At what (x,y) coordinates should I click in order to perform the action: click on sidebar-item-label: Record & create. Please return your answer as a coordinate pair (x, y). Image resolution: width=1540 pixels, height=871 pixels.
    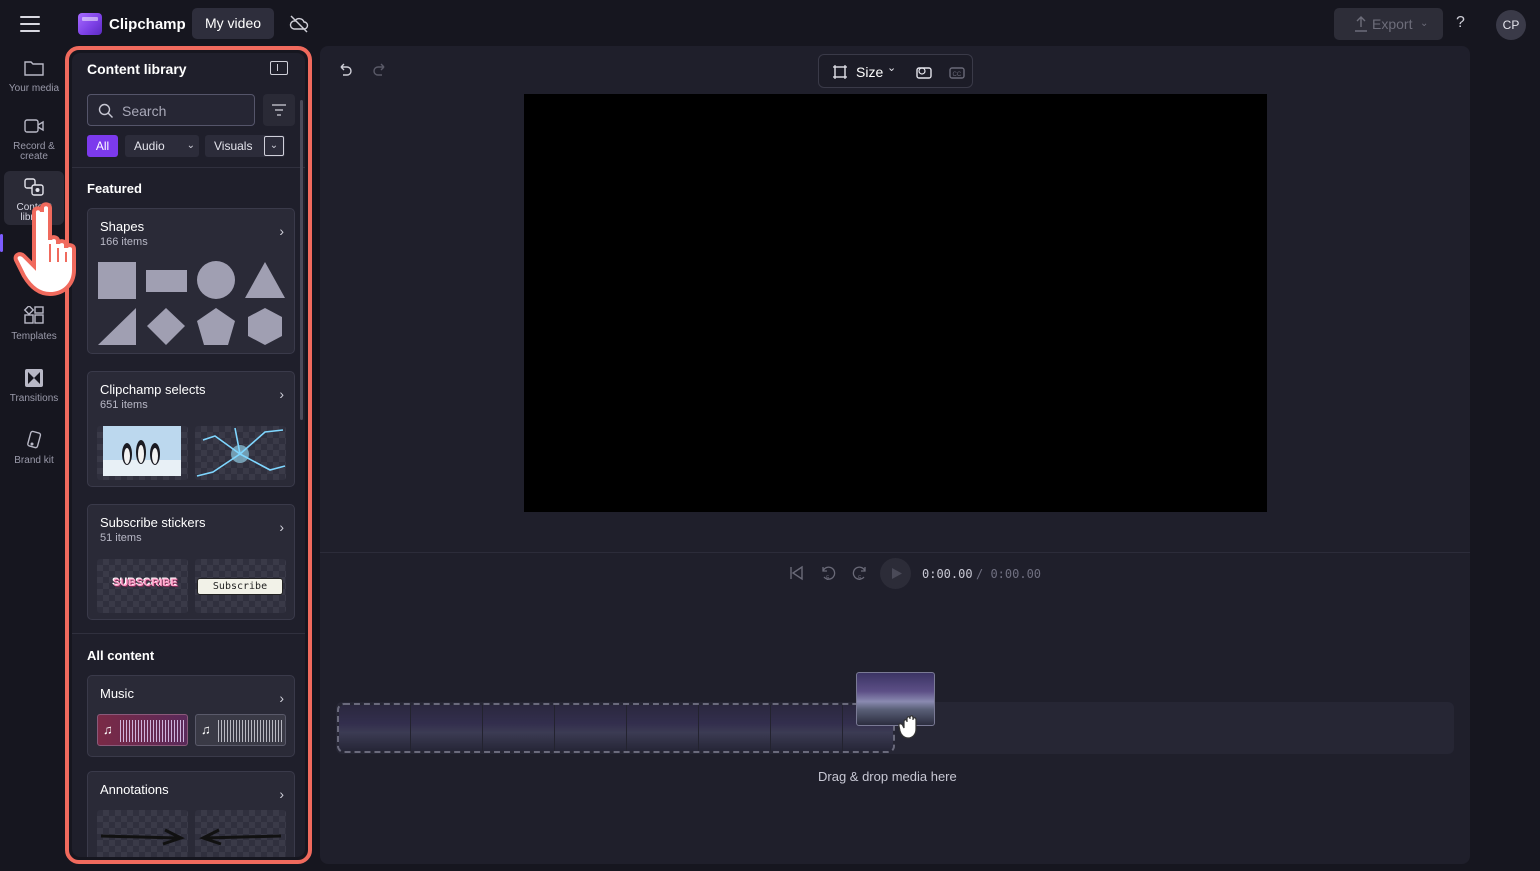
    Looking at the image, I should click on (34, 151).